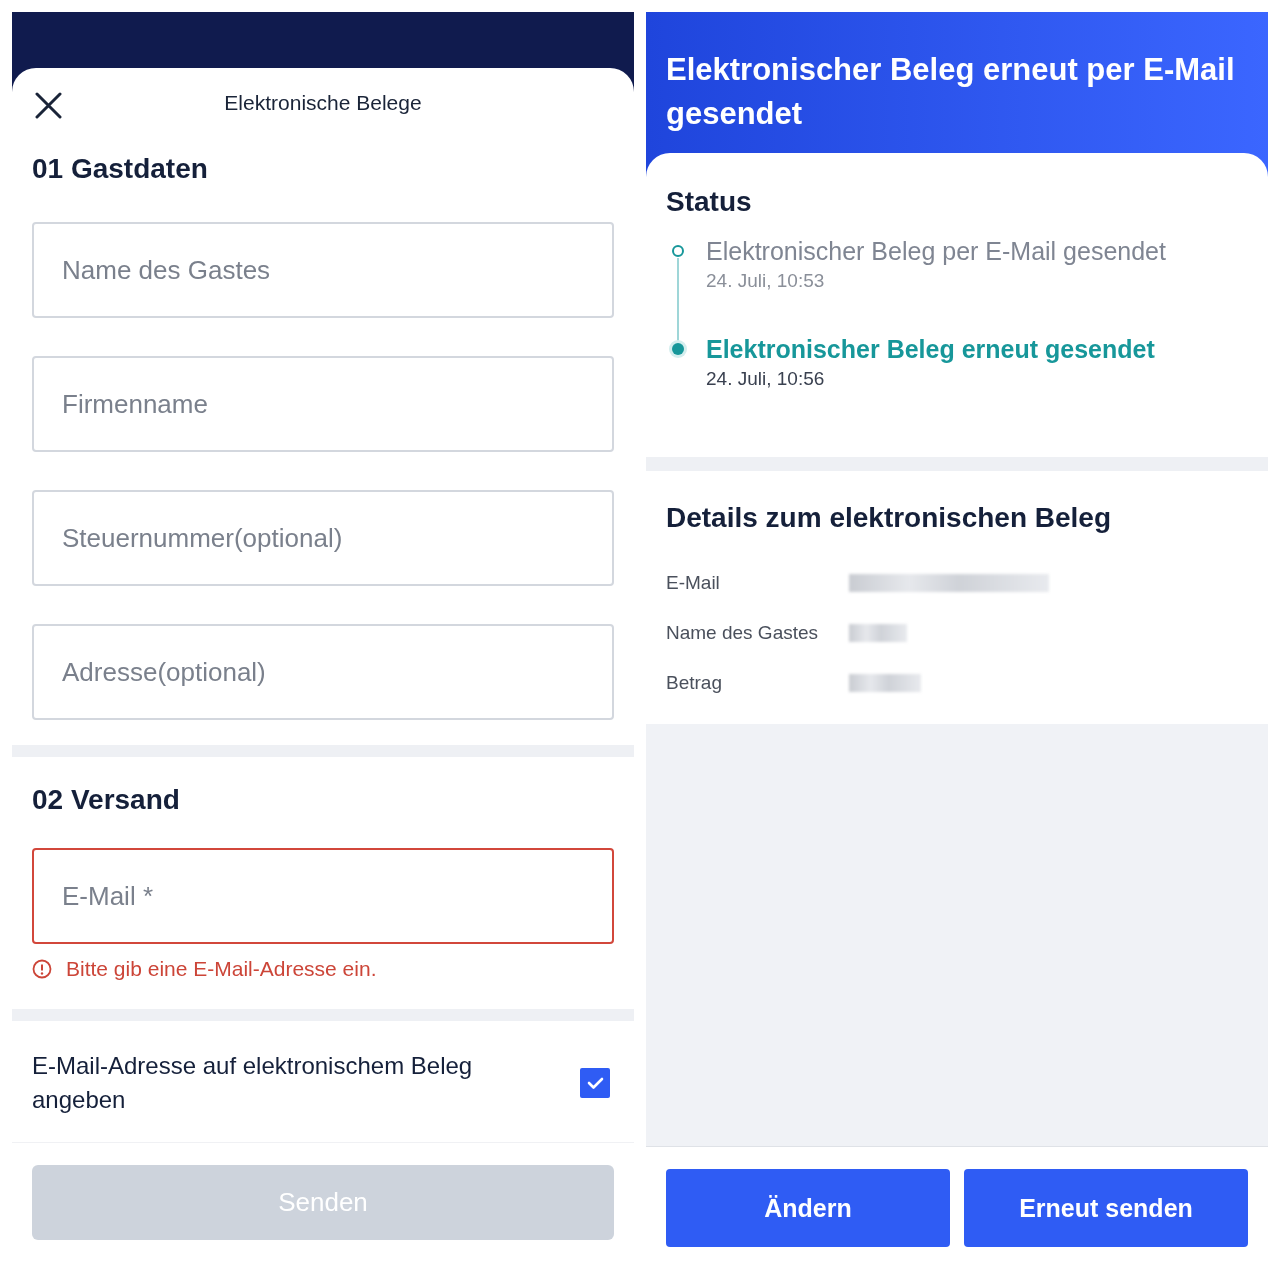 This screenshot has width=1280, height=1280. What do you see at coordinates (221, 969) in the screenshot?
I see `error-message: Bitte gib eine E-Mail-Adresse ein.` at bounding box center [221, 969].